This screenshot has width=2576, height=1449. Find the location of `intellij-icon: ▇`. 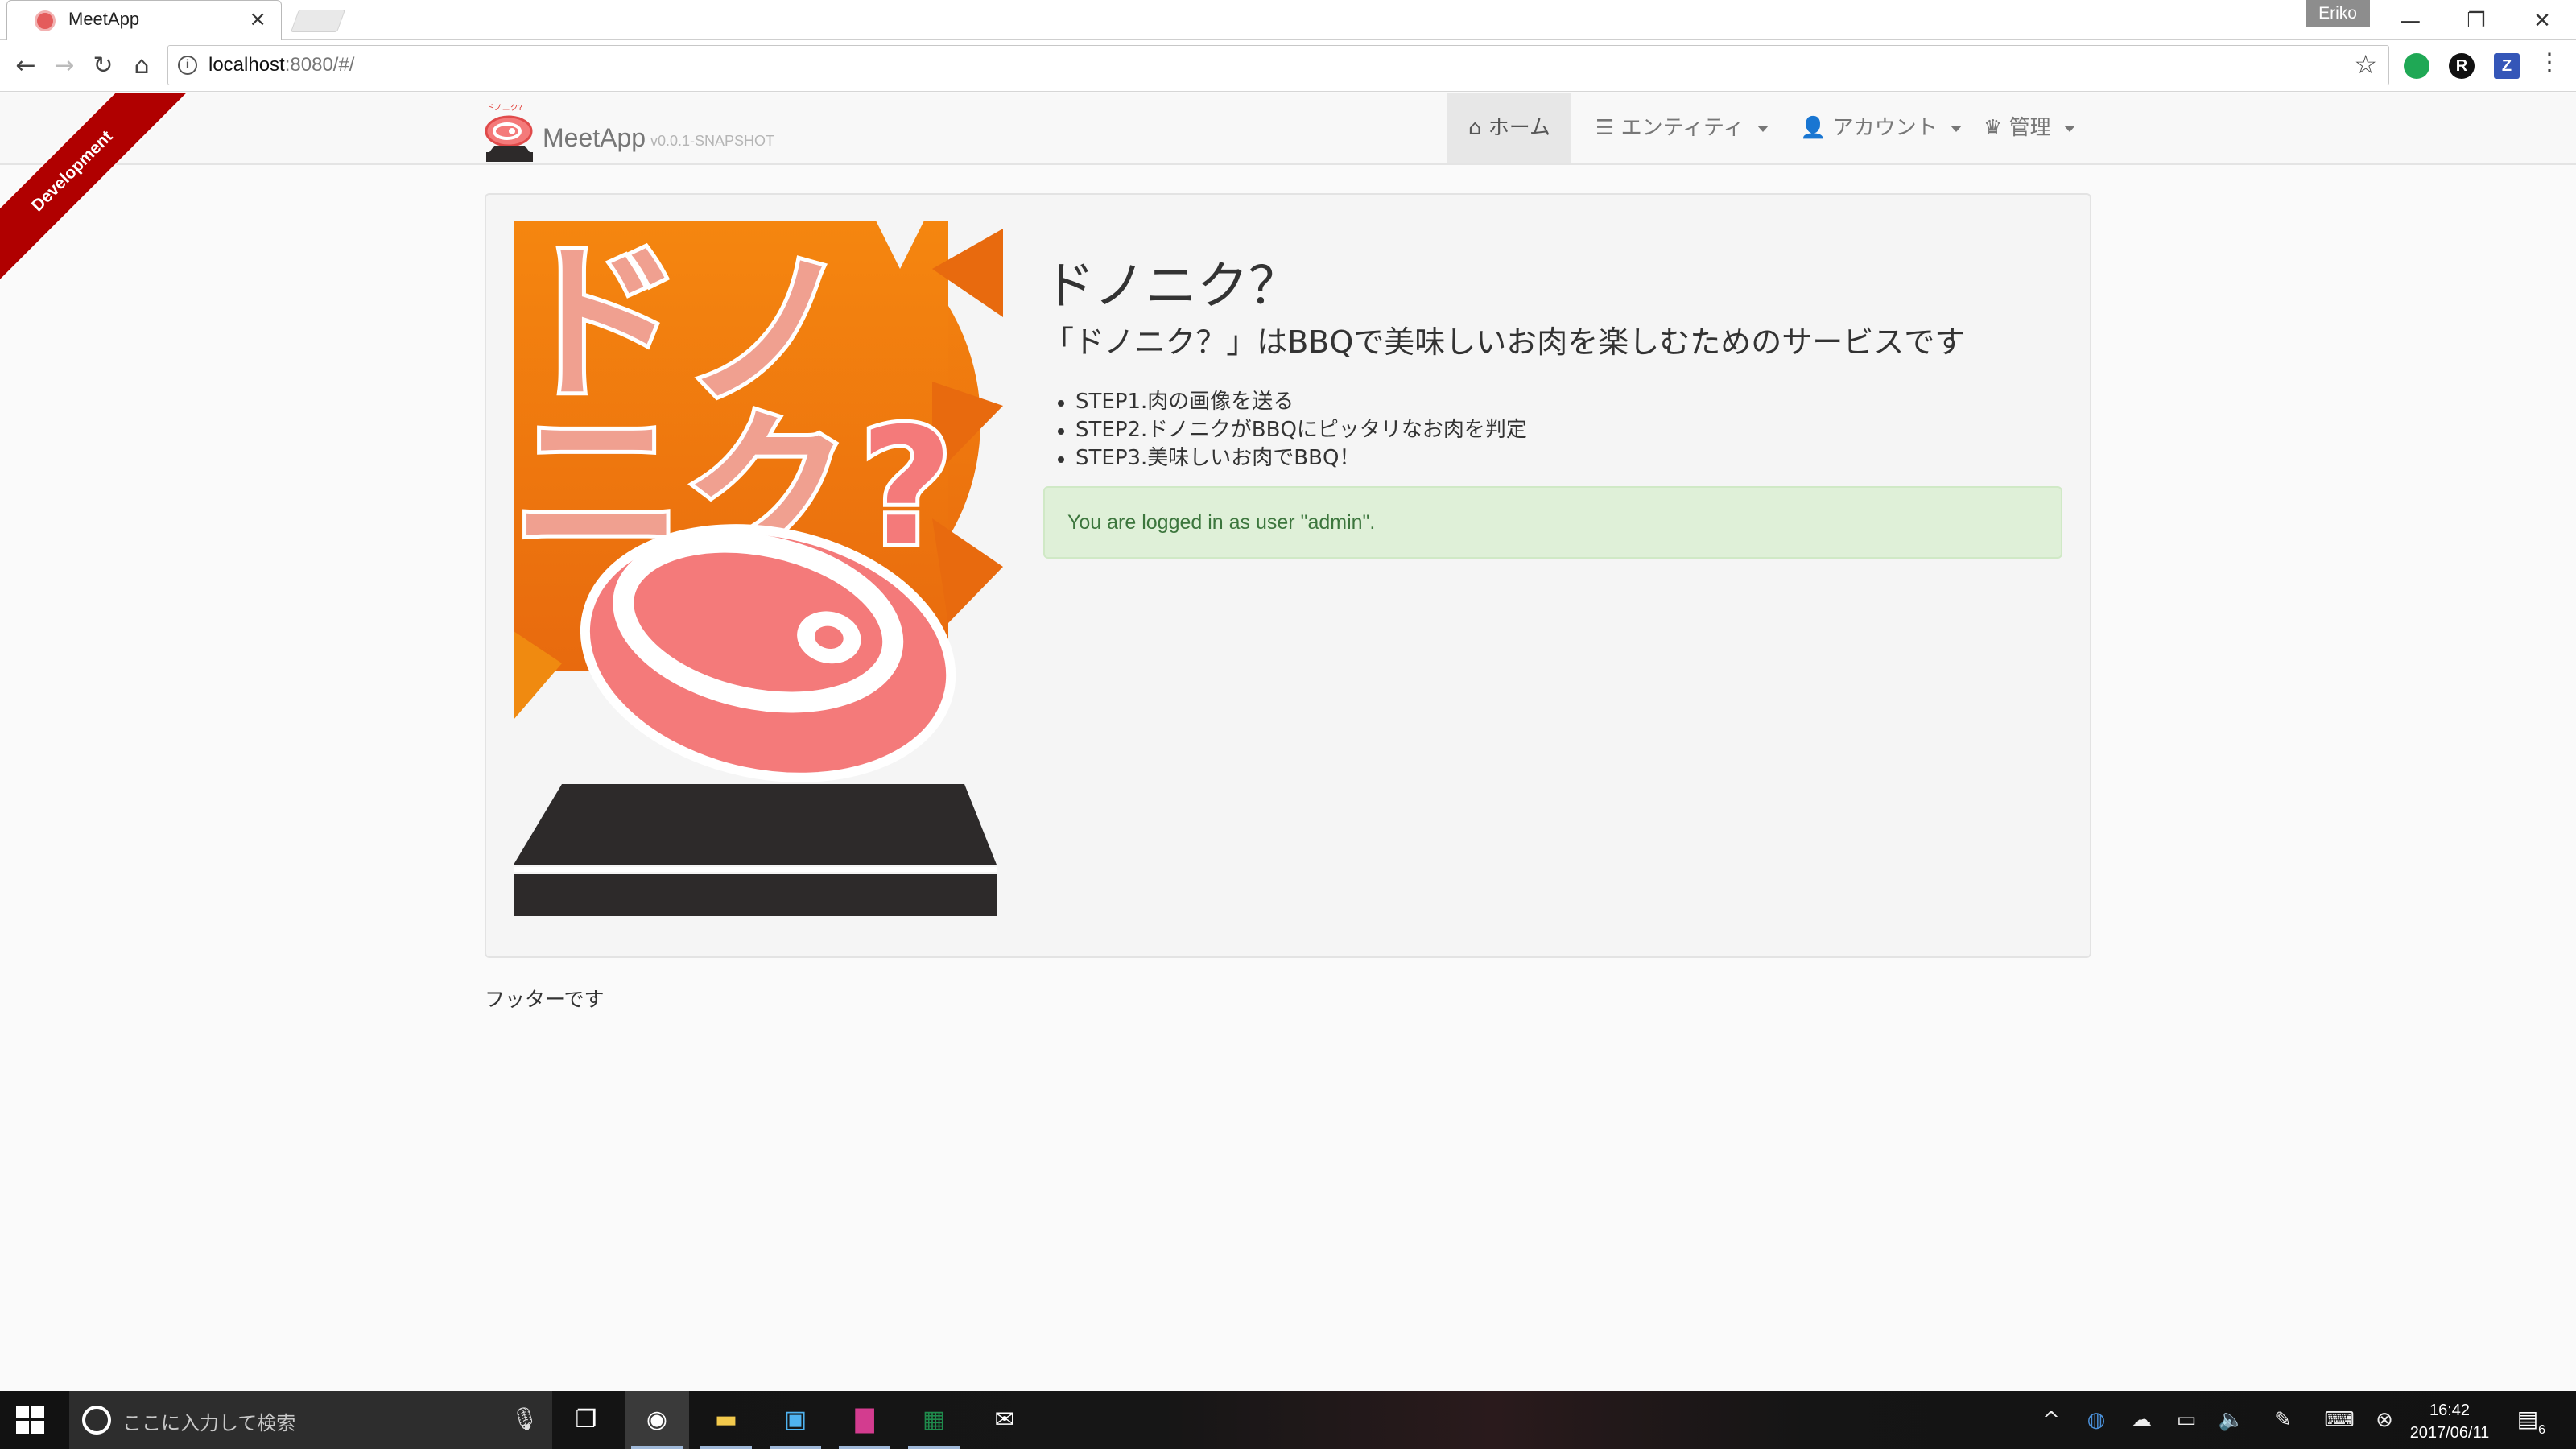

intellij-icon: ▇ is located at coordinates (864, 1420).